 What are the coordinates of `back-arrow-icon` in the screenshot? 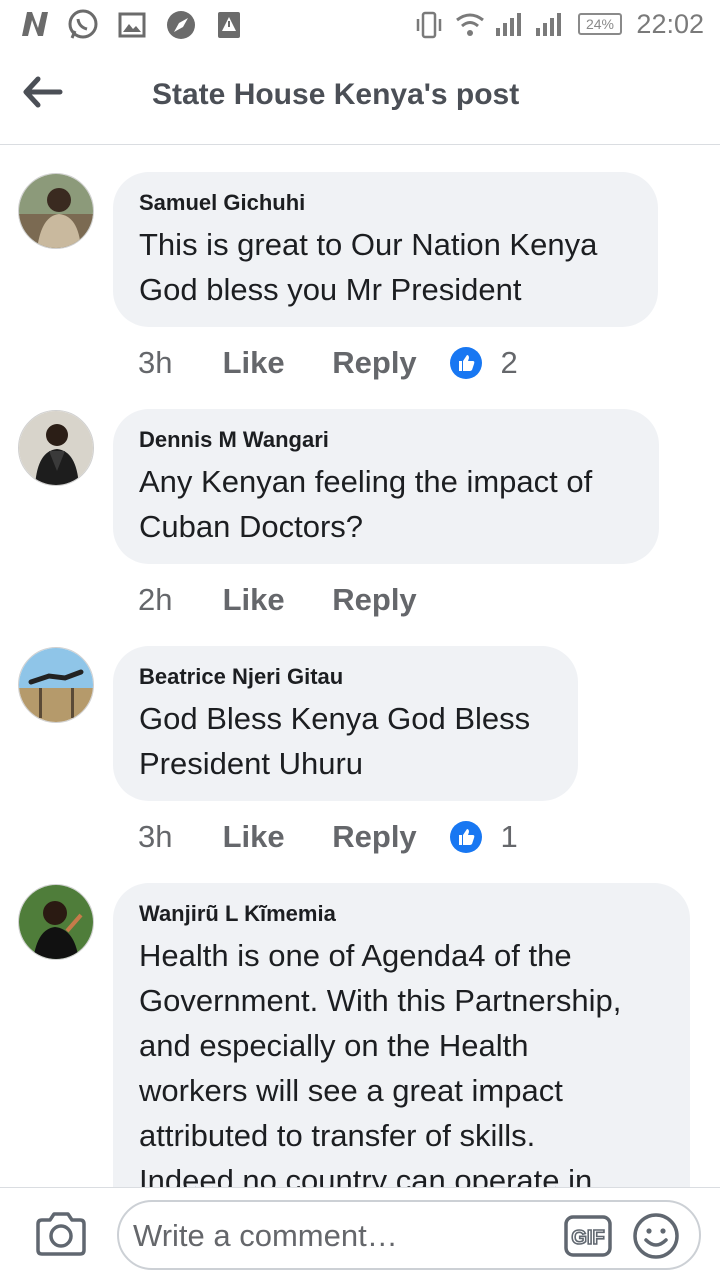 It's located at (43, 92).